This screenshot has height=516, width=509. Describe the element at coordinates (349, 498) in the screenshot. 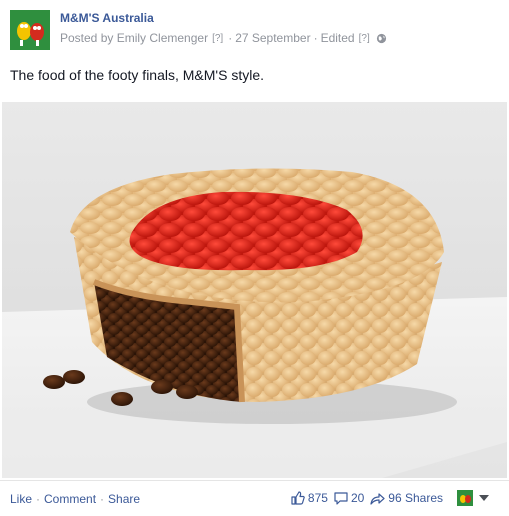

I see `comments-stat: 20` at that location.